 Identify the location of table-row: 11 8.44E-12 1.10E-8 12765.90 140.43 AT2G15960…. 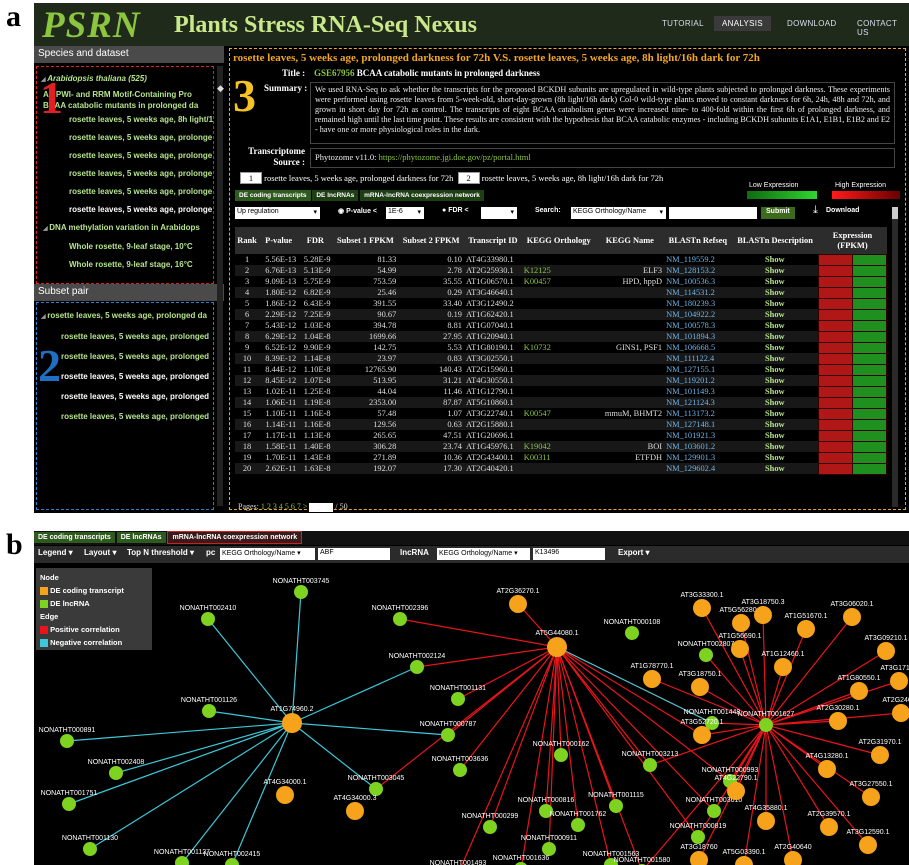
(561, 369).